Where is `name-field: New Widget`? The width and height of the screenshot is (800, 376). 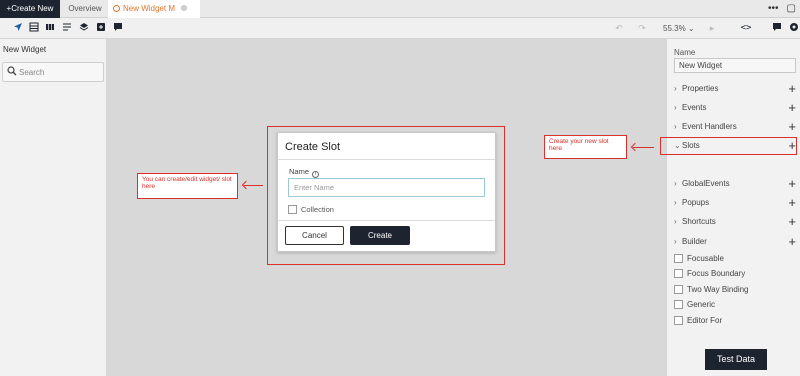 name-field: New Widget is located at coordinates (735, 65).